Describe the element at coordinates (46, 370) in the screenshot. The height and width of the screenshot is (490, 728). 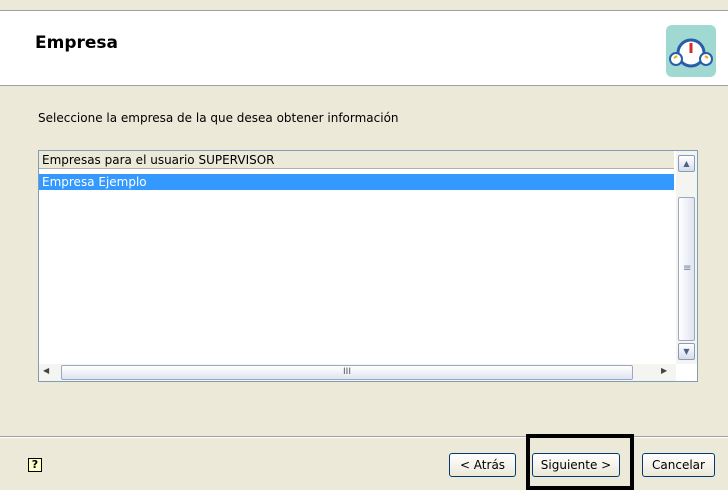
I see `scroll-left-icon: ◀` at that location.